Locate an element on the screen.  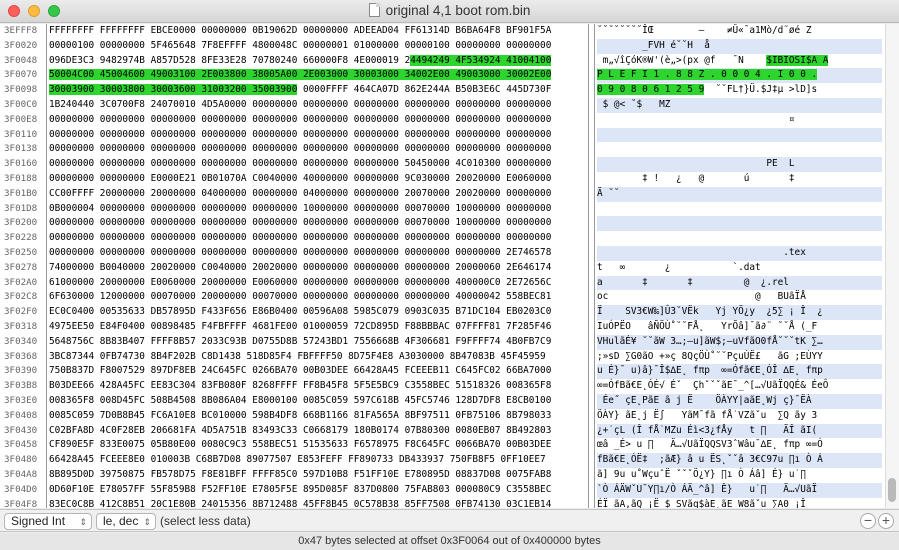
type-popup: Signed Int ⇕ is located at coordinates (48, 521).